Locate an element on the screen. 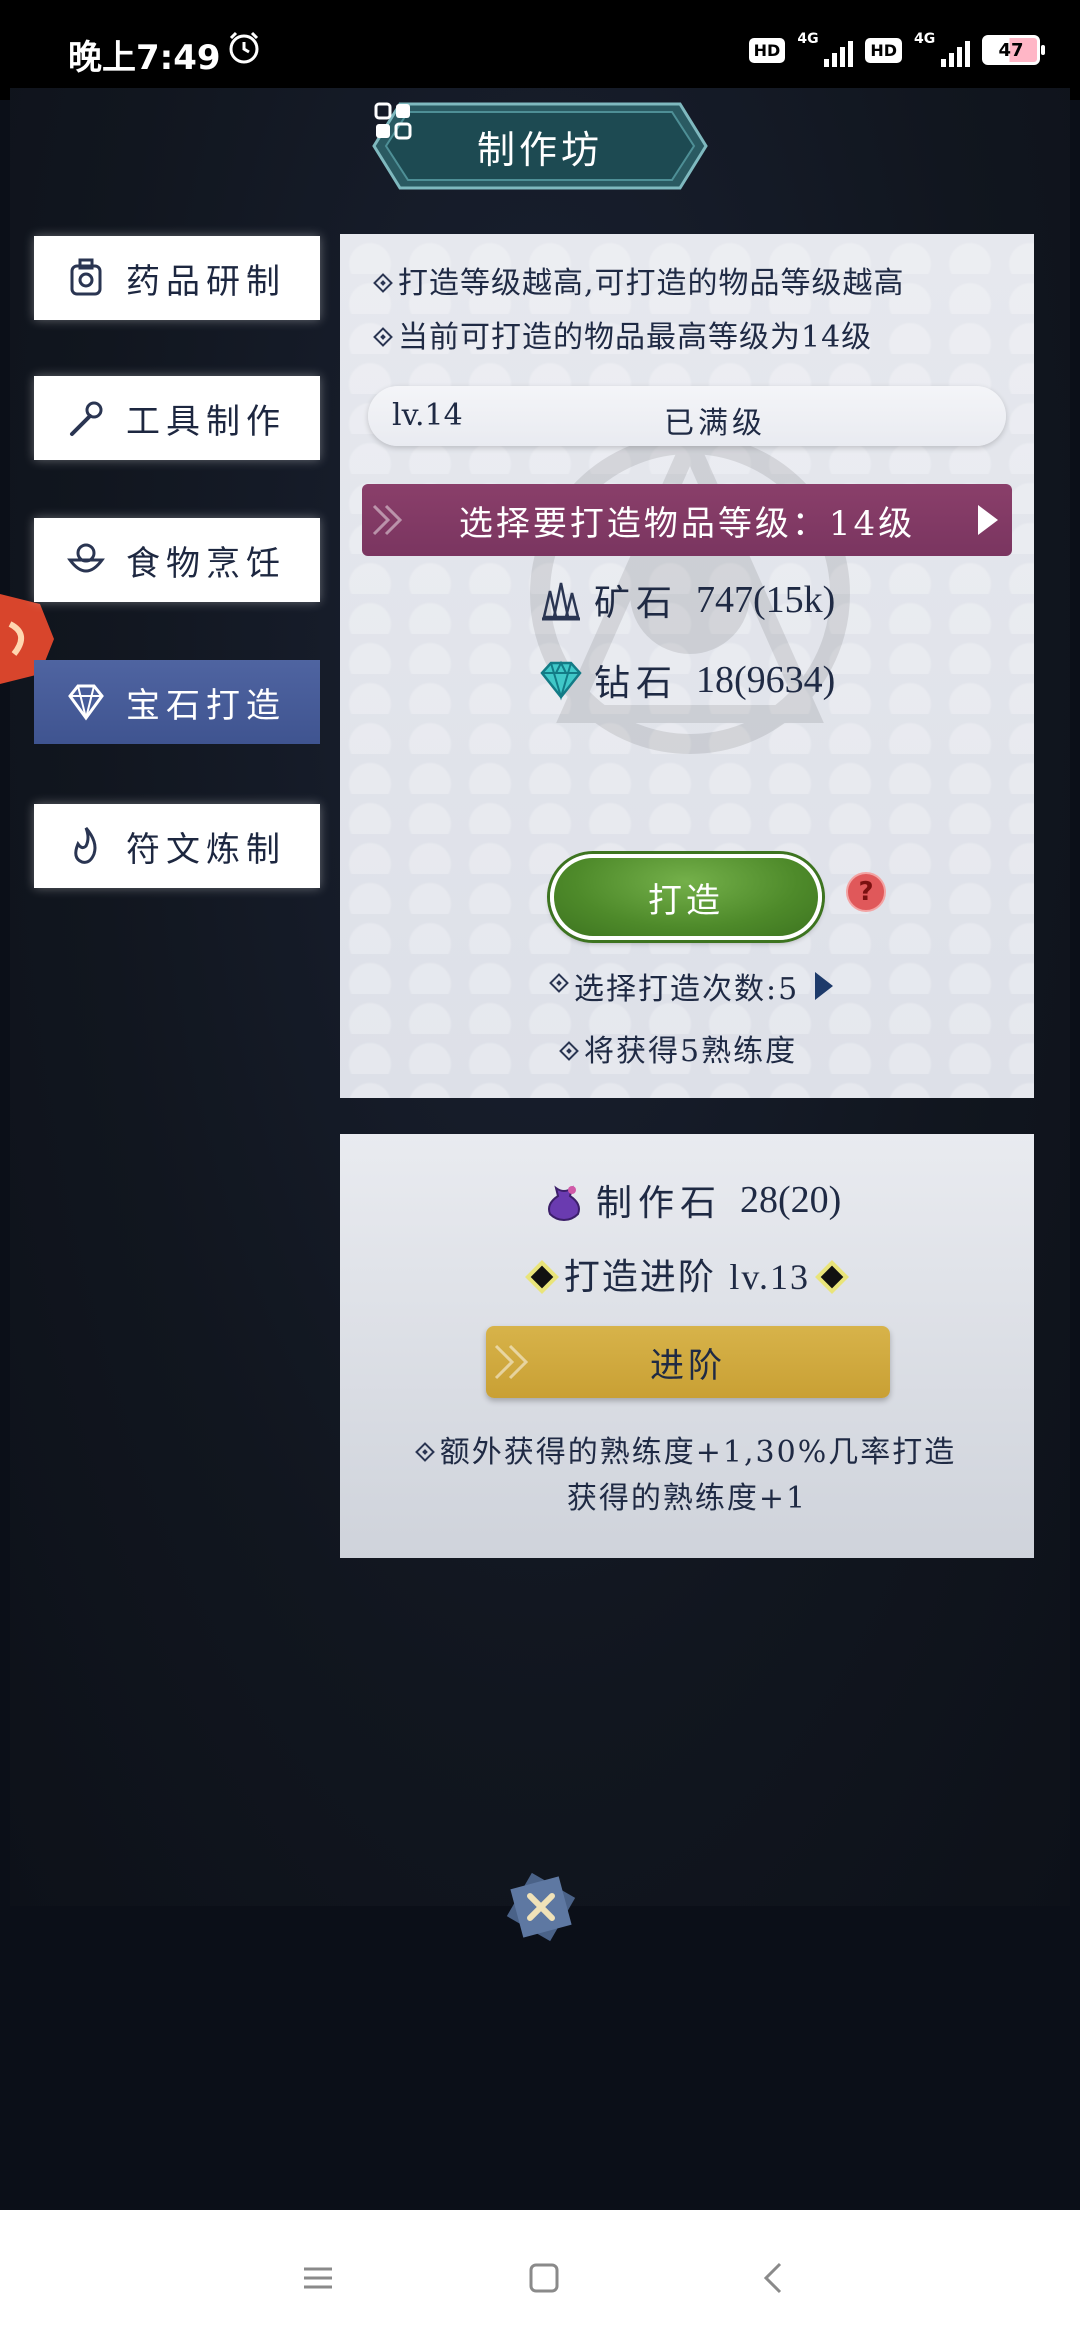  tab-label: 工具制作 is located at coordinates (206, 421).